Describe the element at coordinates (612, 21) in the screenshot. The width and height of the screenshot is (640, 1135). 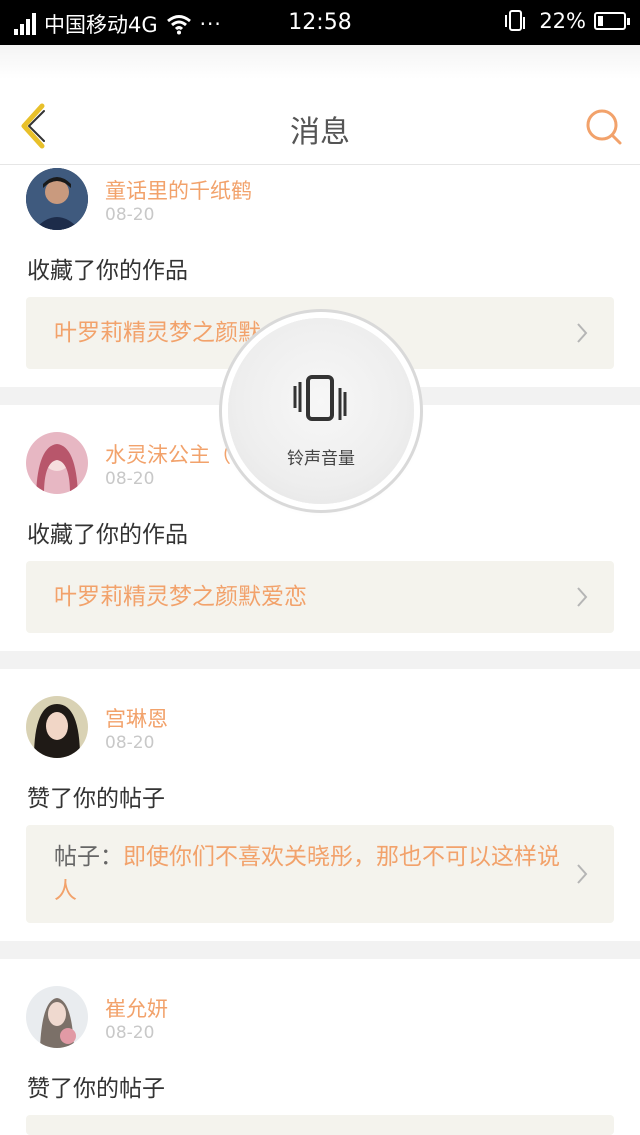
I see `battery-icon` at that location.